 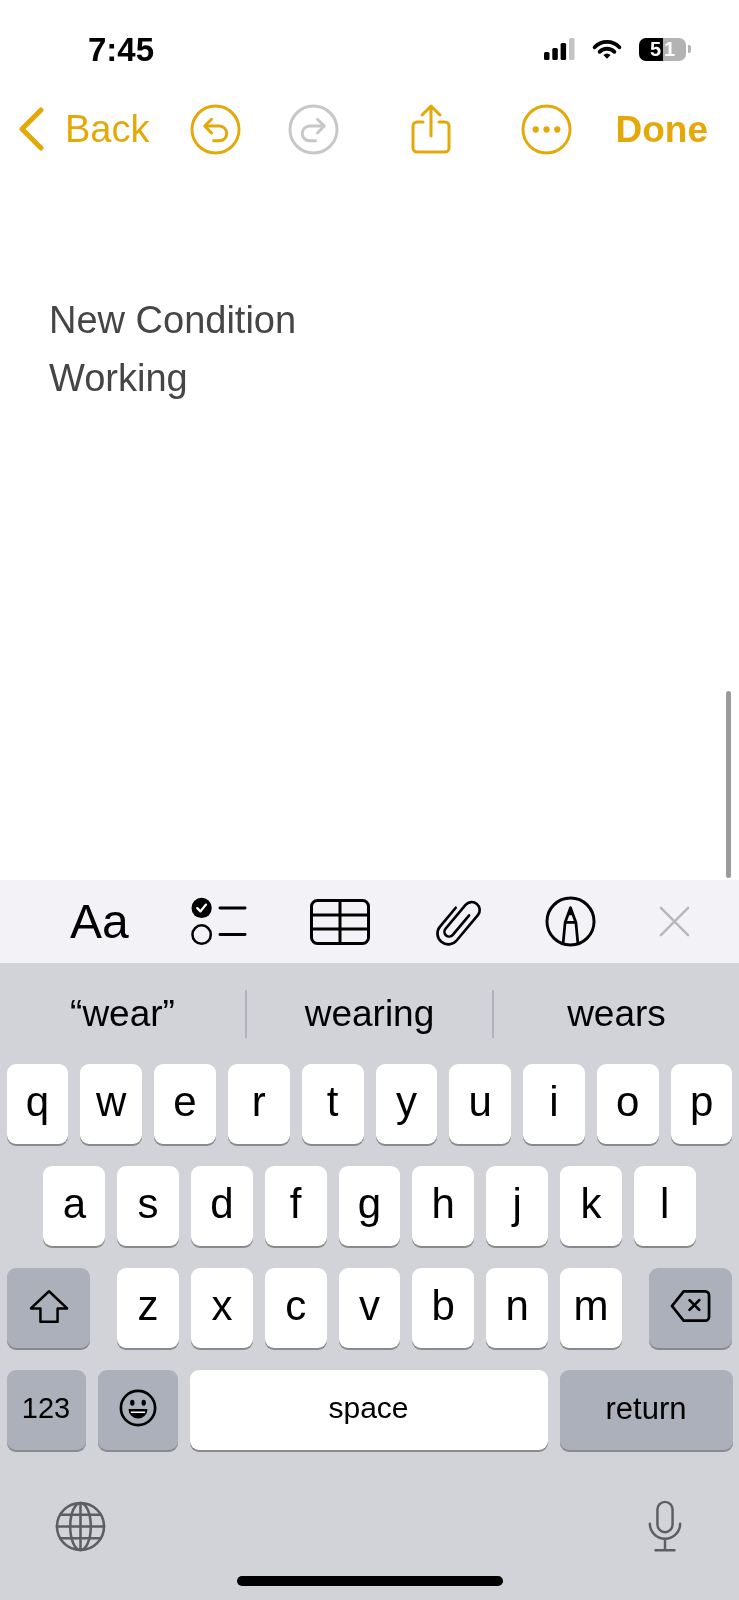 What do you see at coordinates (616, 1013) in the screenshot?
I see `autocorrect-suggestion: wears` at bounding box center [616, 1013].